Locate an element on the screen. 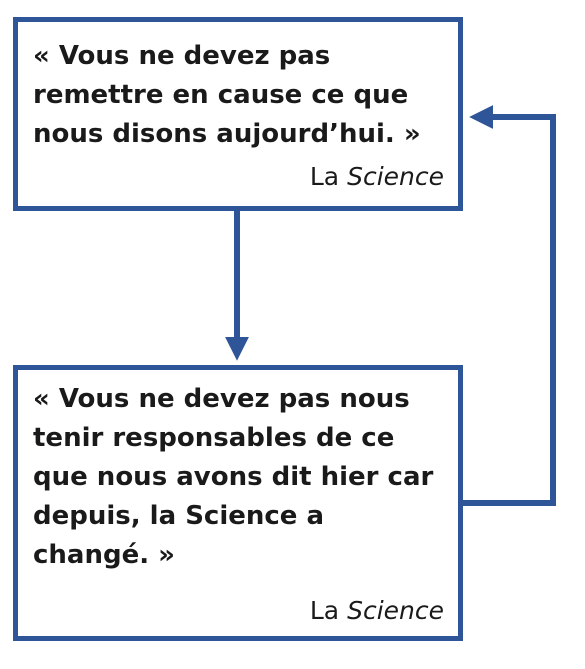  top-attribution-emphasis: Science is located at coordinates (395, 176).